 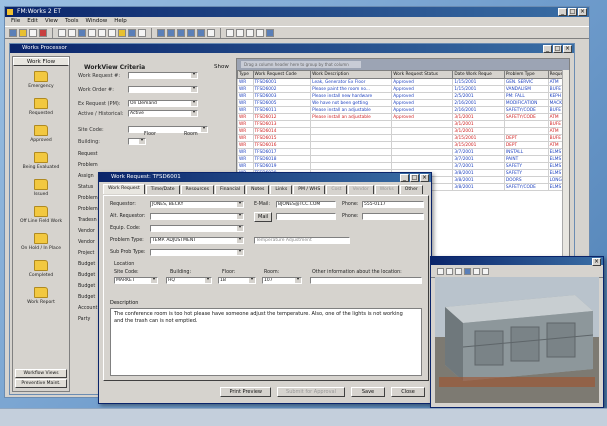 I want to click on sidebar-item: Being Evaluated, so click(x=41, y=160).